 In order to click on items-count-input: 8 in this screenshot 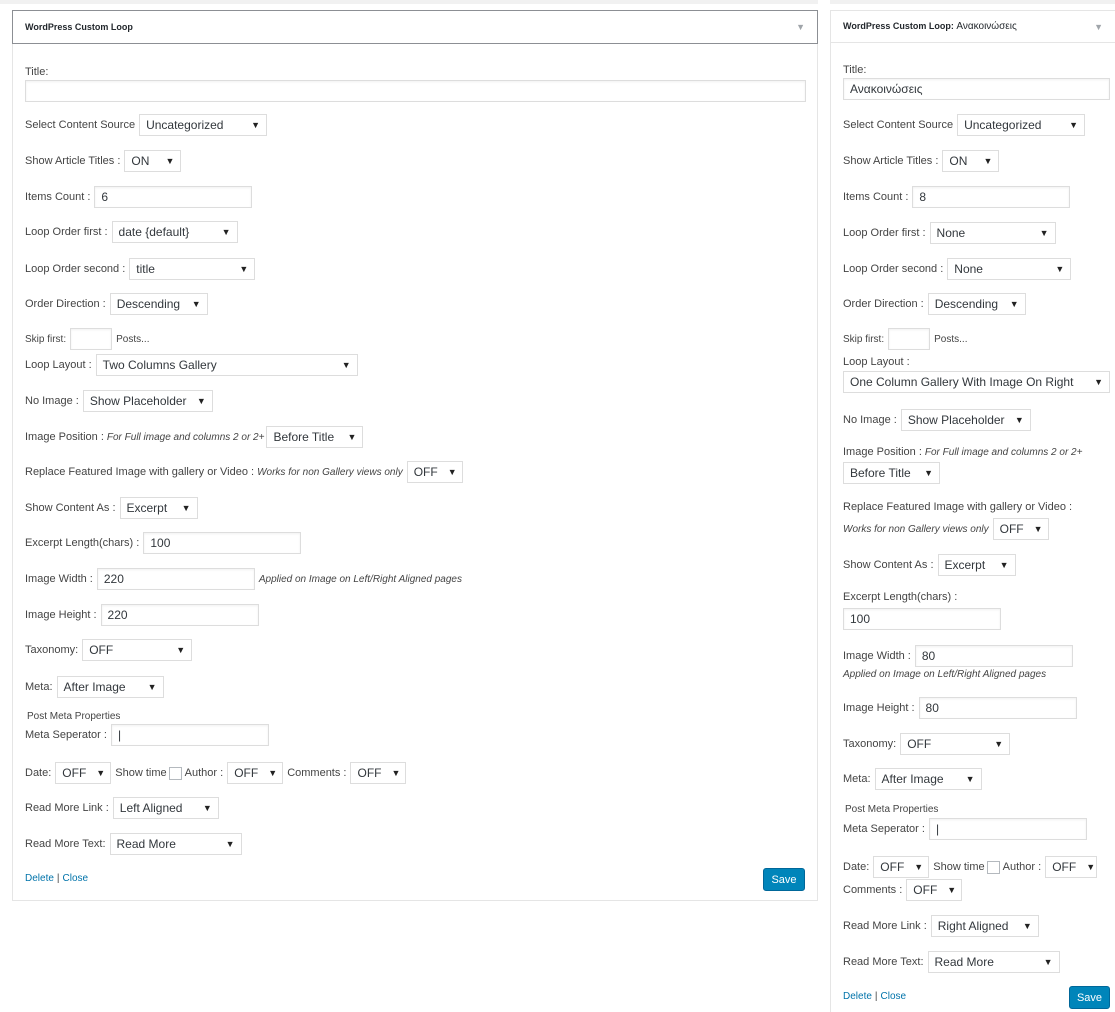, I will do `click(991, 197)`.